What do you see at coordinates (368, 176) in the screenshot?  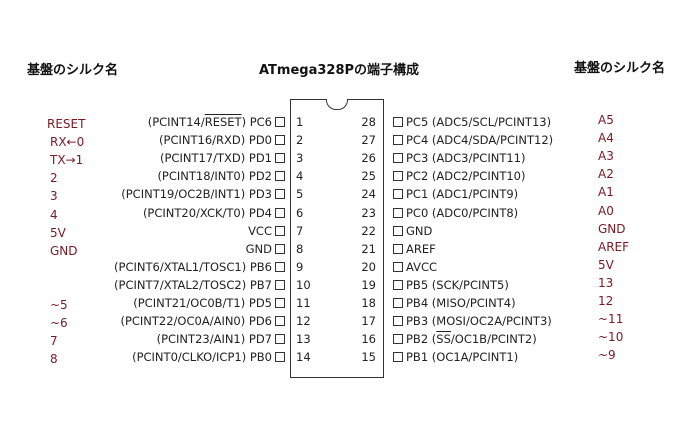 I see `pin-number: 25` at bounding box center [368, 176].